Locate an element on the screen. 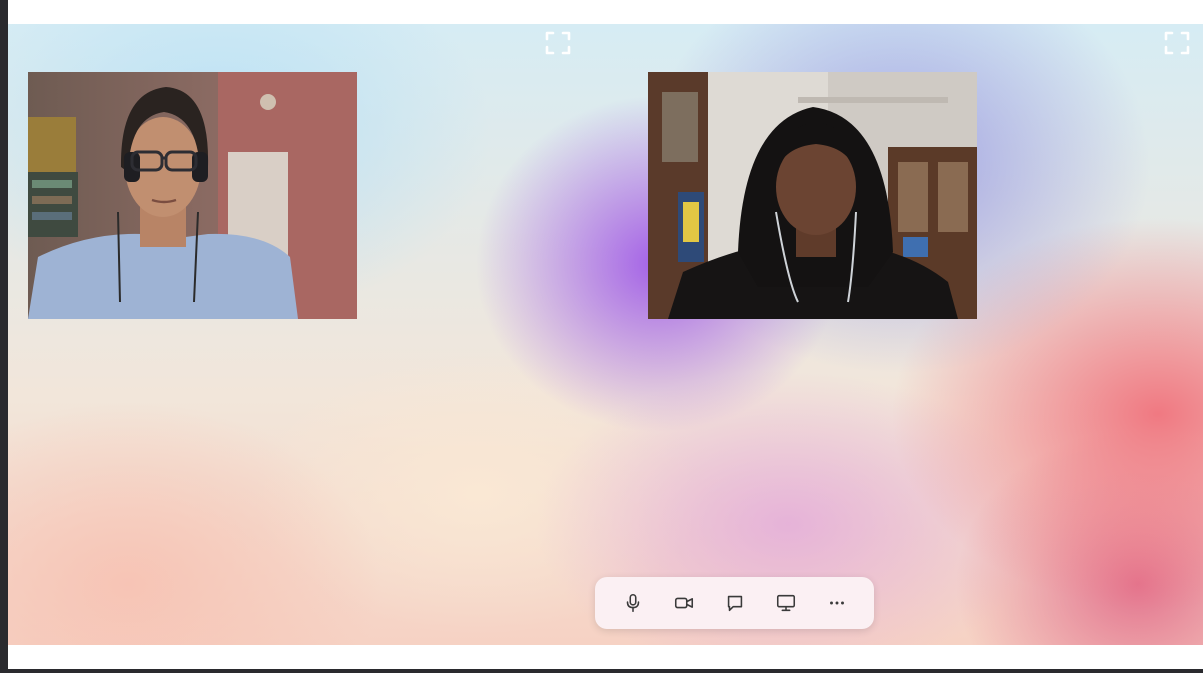 The width and height of the screenshot is (1203, 673). more-options-icon is located at coordinates (836, 603).